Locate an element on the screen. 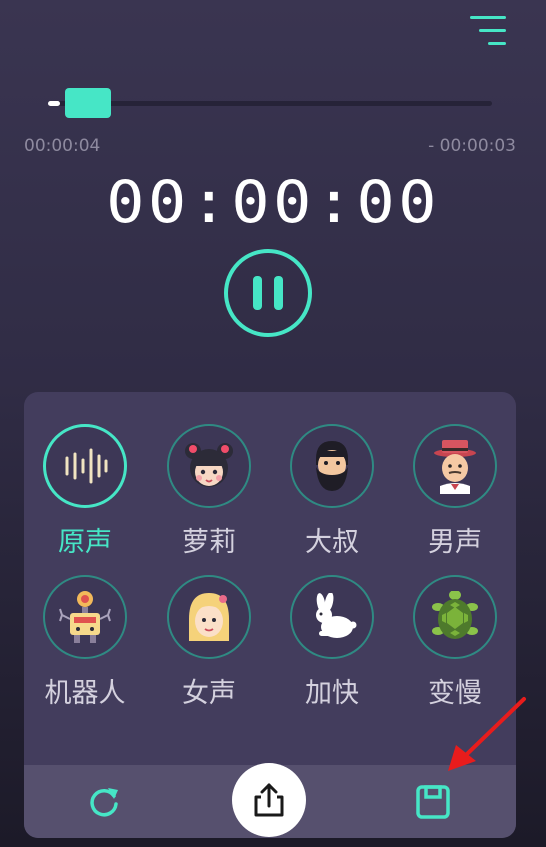  girl-face-icon is located at coordinates (209, 465).